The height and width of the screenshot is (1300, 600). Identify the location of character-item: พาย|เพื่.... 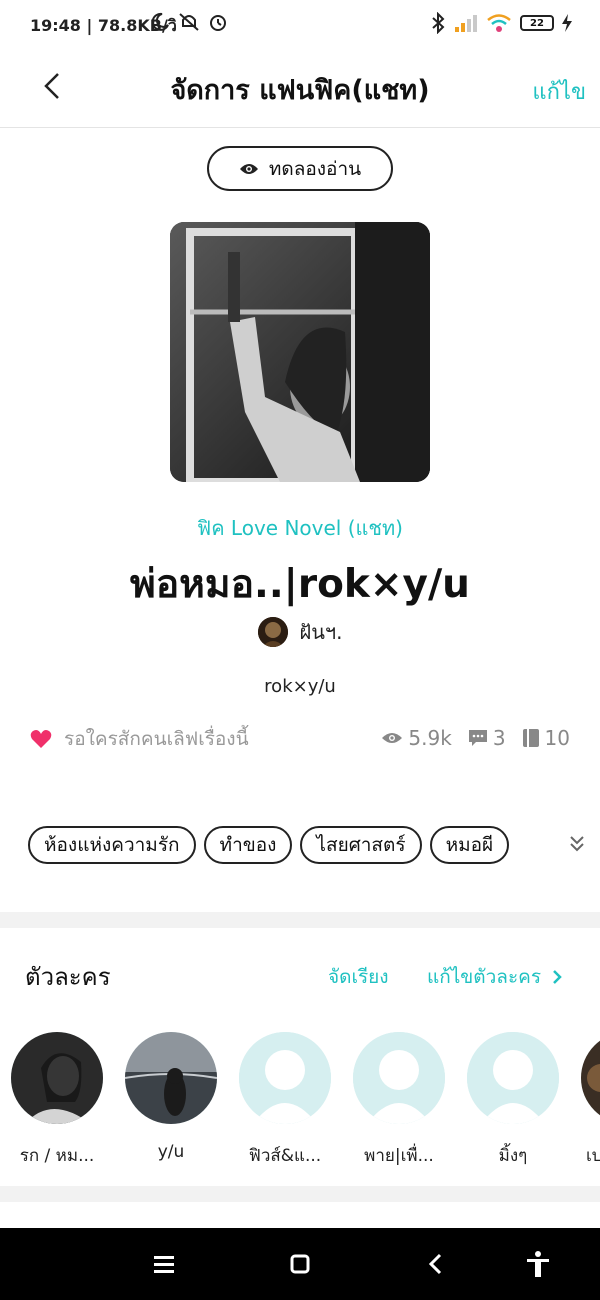
(399, 1100).